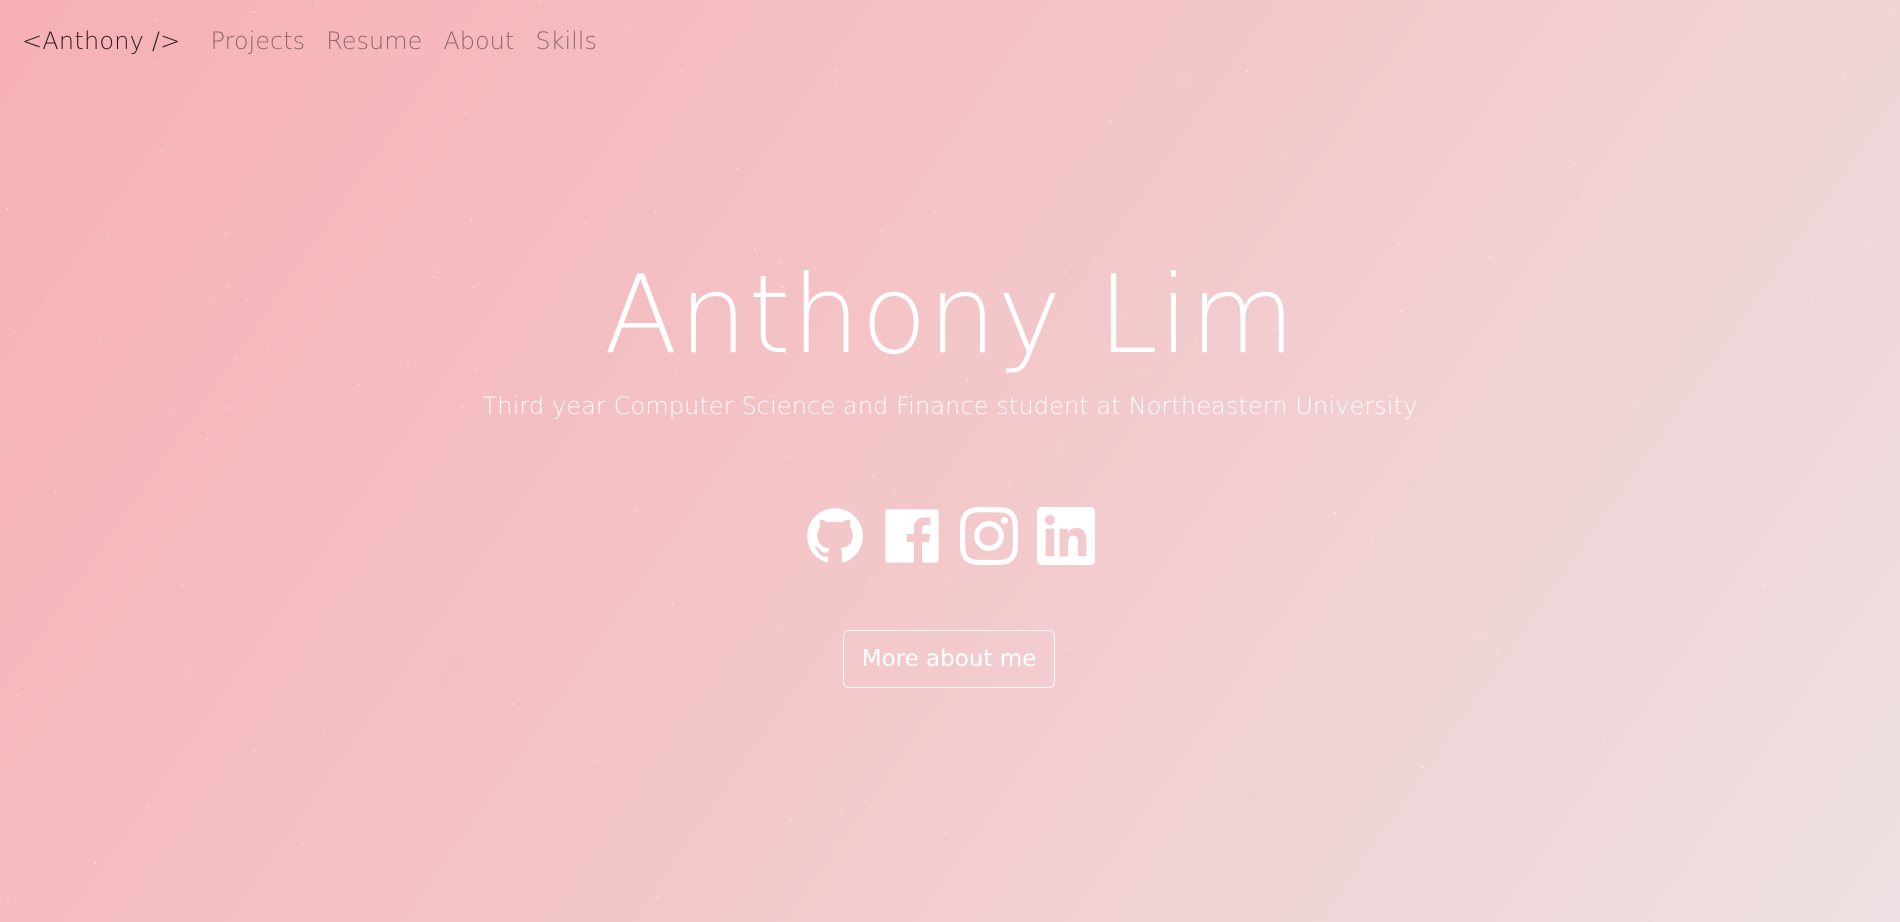  Describe the element at coordinates (950, 41) in the screenshot. I see `navbar: <Anthony /> Projects Resume About Skills` at that location.